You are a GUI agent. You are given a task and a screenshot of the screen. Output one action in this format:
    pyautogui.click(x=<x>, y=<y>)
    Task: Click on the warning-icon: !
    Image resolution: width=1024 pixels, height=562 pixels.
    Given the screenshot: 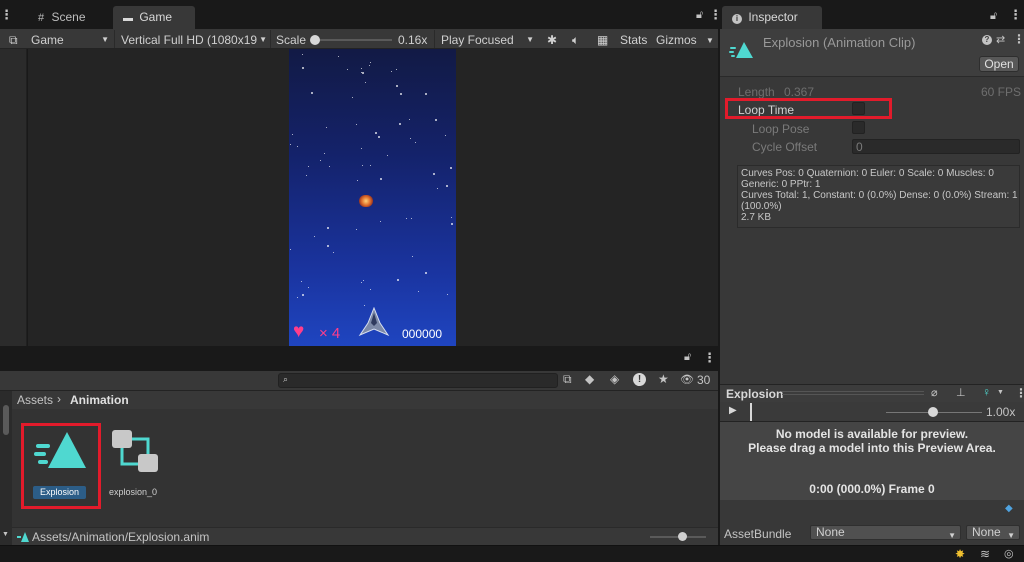 What is the action you would take?
    pyautogui.click(x=639, y=379)
    